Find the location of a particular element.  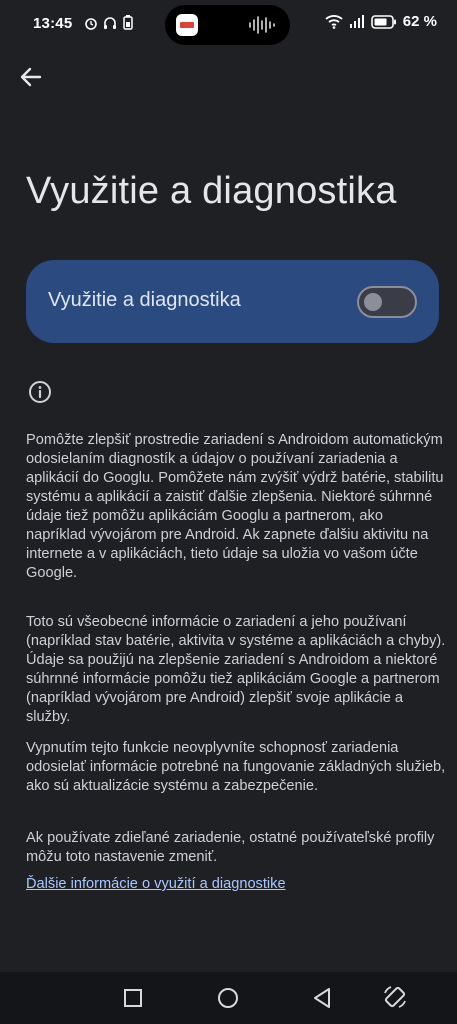

switch-thumb is located at coordinates (373, 302).